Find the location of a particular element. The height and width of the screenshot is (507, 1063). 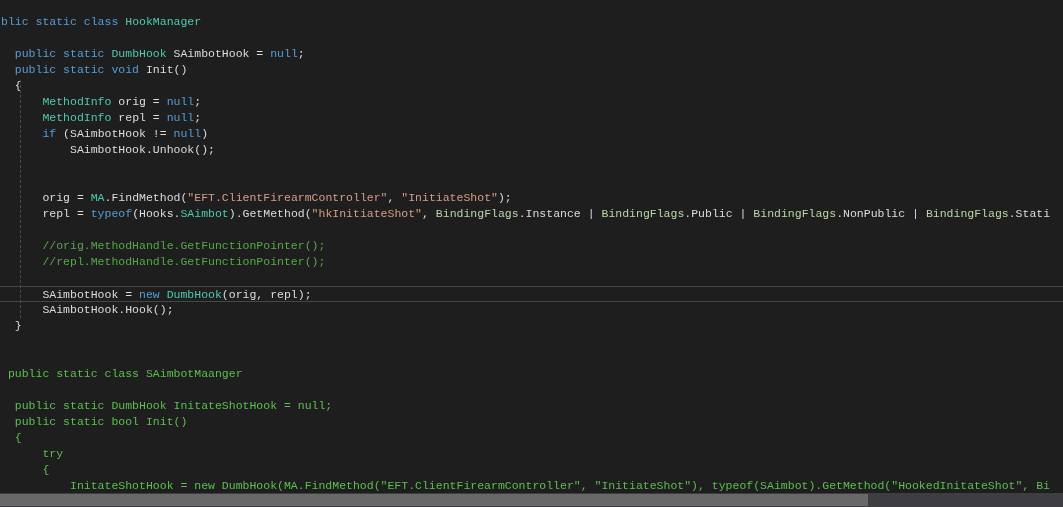

scrollbar-thumb is located at coordinates (434, 500).